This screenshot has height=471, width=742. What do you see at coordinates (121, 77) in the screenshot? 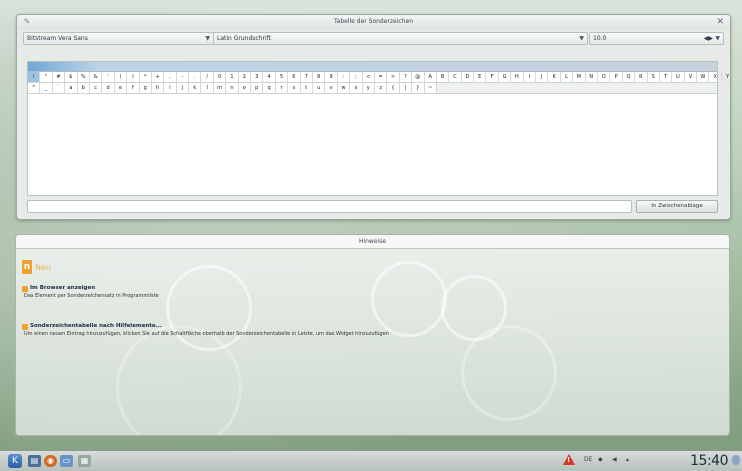
I see `character-cell: (` at bounding box center [121, 77].